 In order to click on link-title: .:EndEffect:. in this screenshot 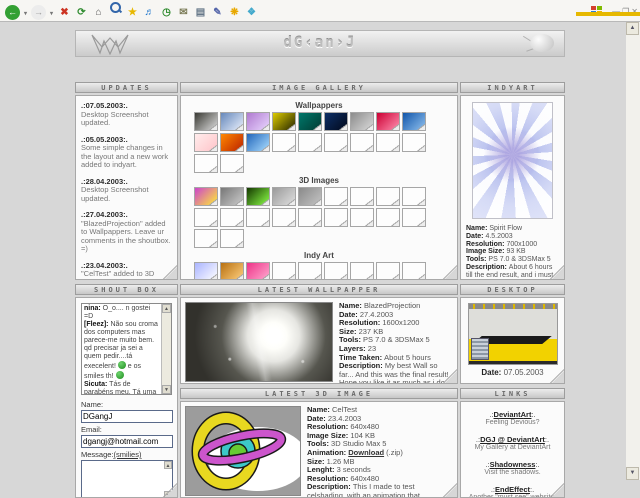, I will do `click(512, 489)`.